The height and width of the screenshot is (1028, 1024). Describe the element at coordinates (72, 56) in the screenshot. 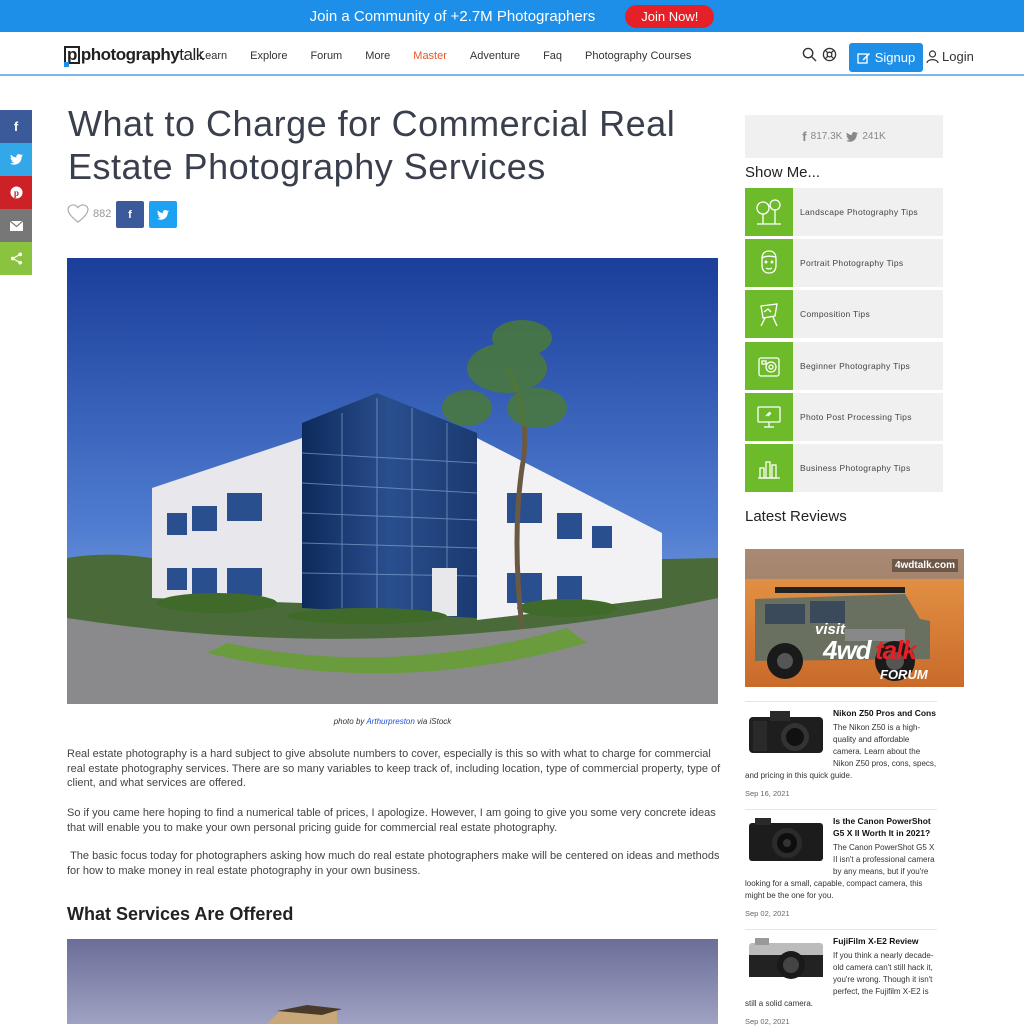

I see `logo-mark: p` at that location.